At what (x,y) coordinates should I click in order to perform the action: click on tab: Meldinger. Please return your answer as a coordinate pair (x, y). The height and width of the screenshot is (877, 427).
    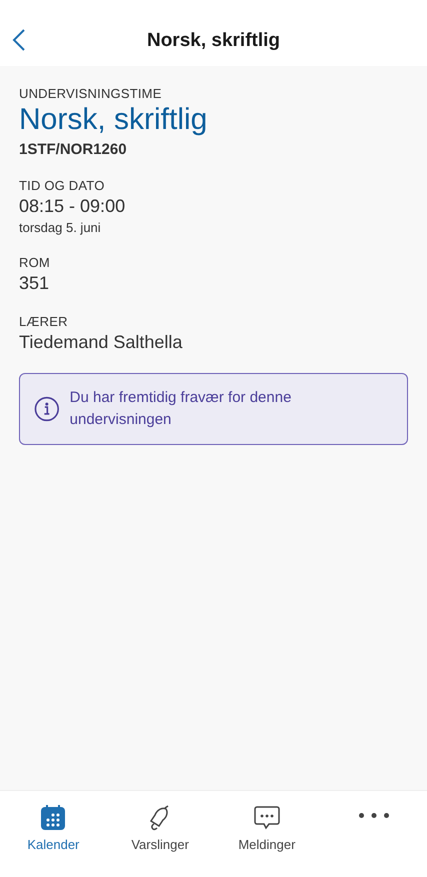
    Looking at the image, I should click on (267, 834).